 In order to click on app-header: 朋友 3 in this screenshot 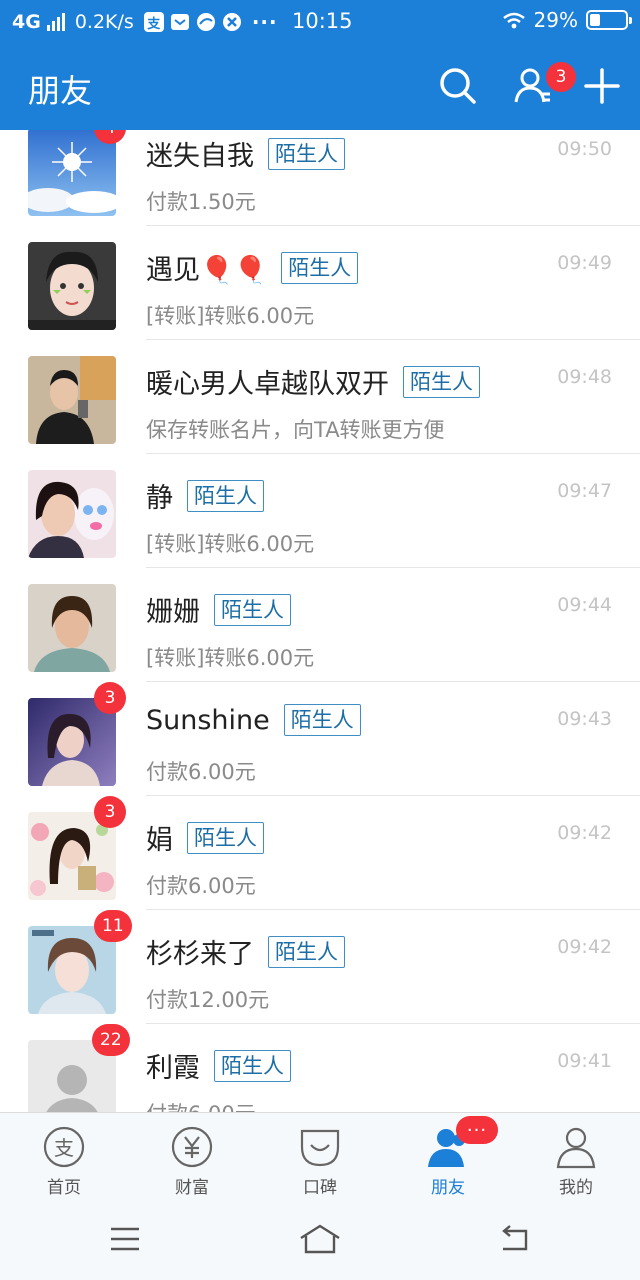, I will do `click(320, 87)`.